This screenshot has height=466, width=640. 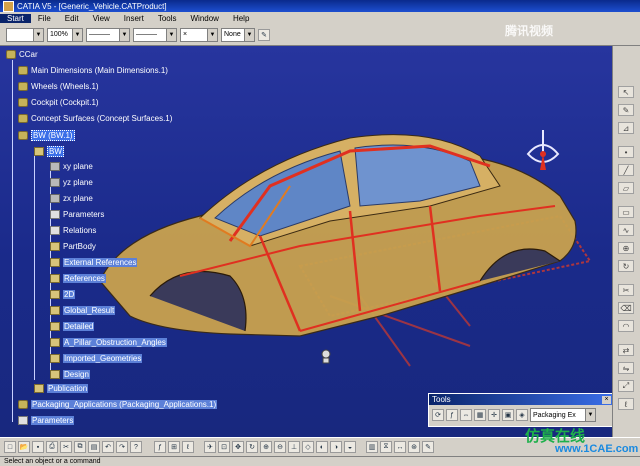 I want to click on translate-icon: ⇄, so click(x=626, y=350).